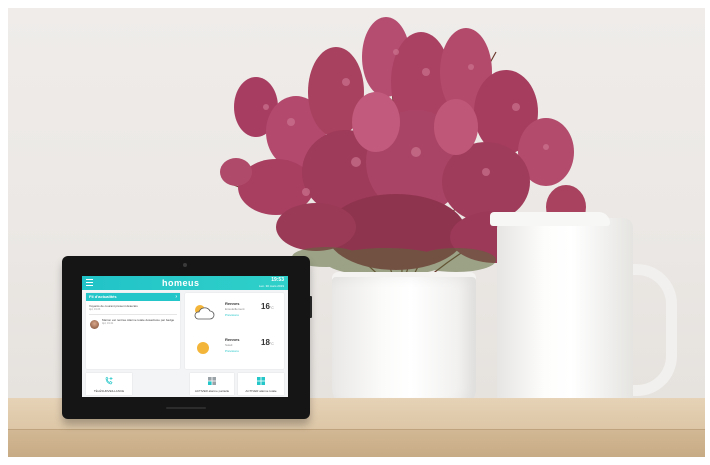 Image resolution: width=710 pixels, height=465 pixels. Describe the element at coordinates (95, 309) in the screenshot. I see `news-item-time: Ajd, 19:23` at that location.